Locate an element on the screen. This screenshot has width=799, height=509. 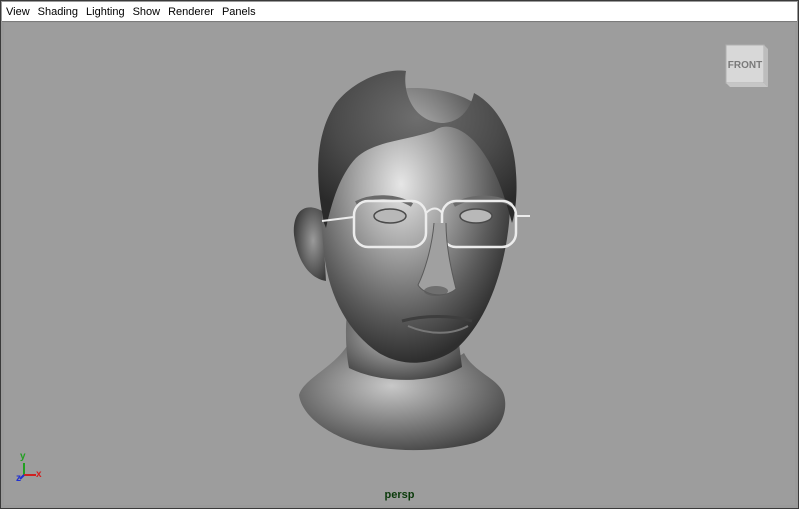
right-eye is located at coordinates (476, 216).